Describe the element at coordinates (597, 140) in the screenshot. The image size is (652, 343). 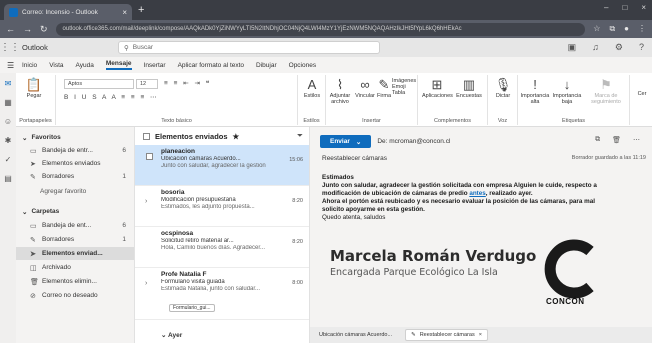
I see `popout-icon: ⧉` at that location.